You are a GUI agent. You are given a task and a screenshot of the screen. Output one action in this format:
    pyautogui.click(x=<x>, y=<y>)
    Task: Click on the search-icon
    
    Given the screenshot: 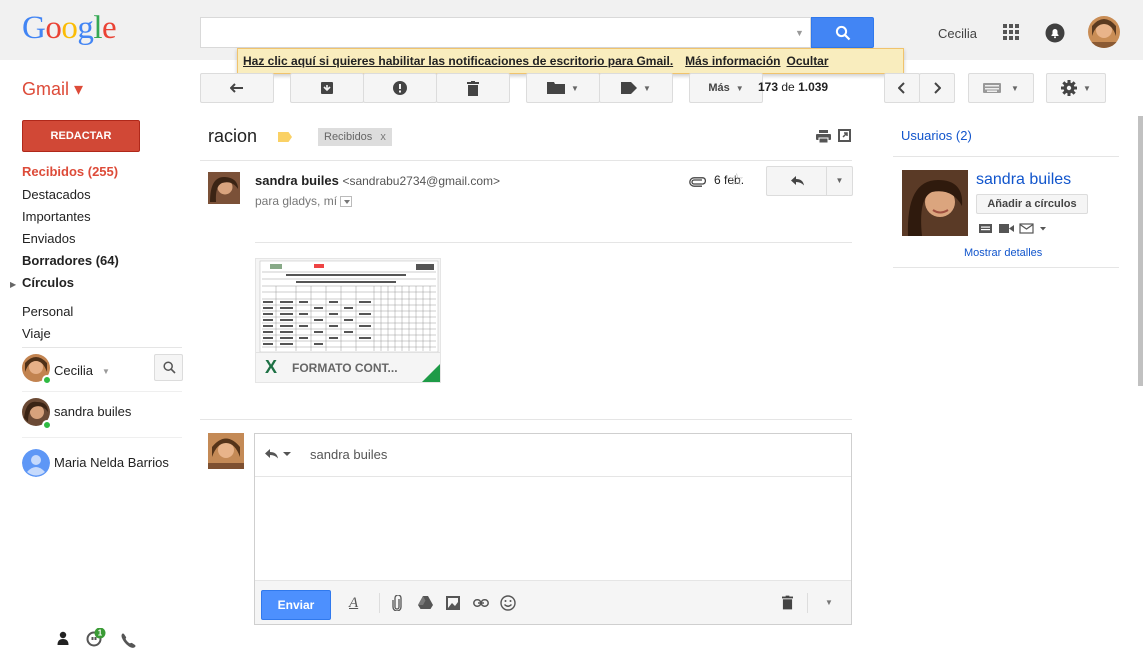 What is the action you would take?
    pyautogui.click(x=842, y=33)
    